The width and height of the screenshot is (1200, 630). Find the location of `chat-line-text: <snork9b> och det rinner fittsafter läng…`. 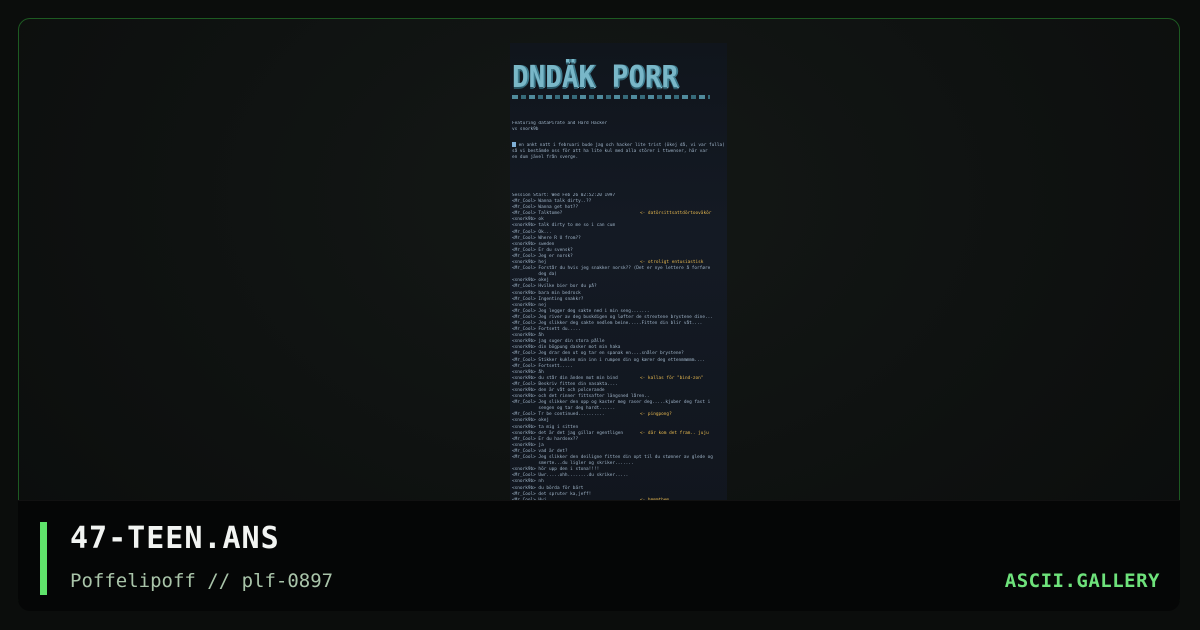

chat-line-text: <snork9b> och det rinner fittsafter läng… is located at coordinates (581, 397).